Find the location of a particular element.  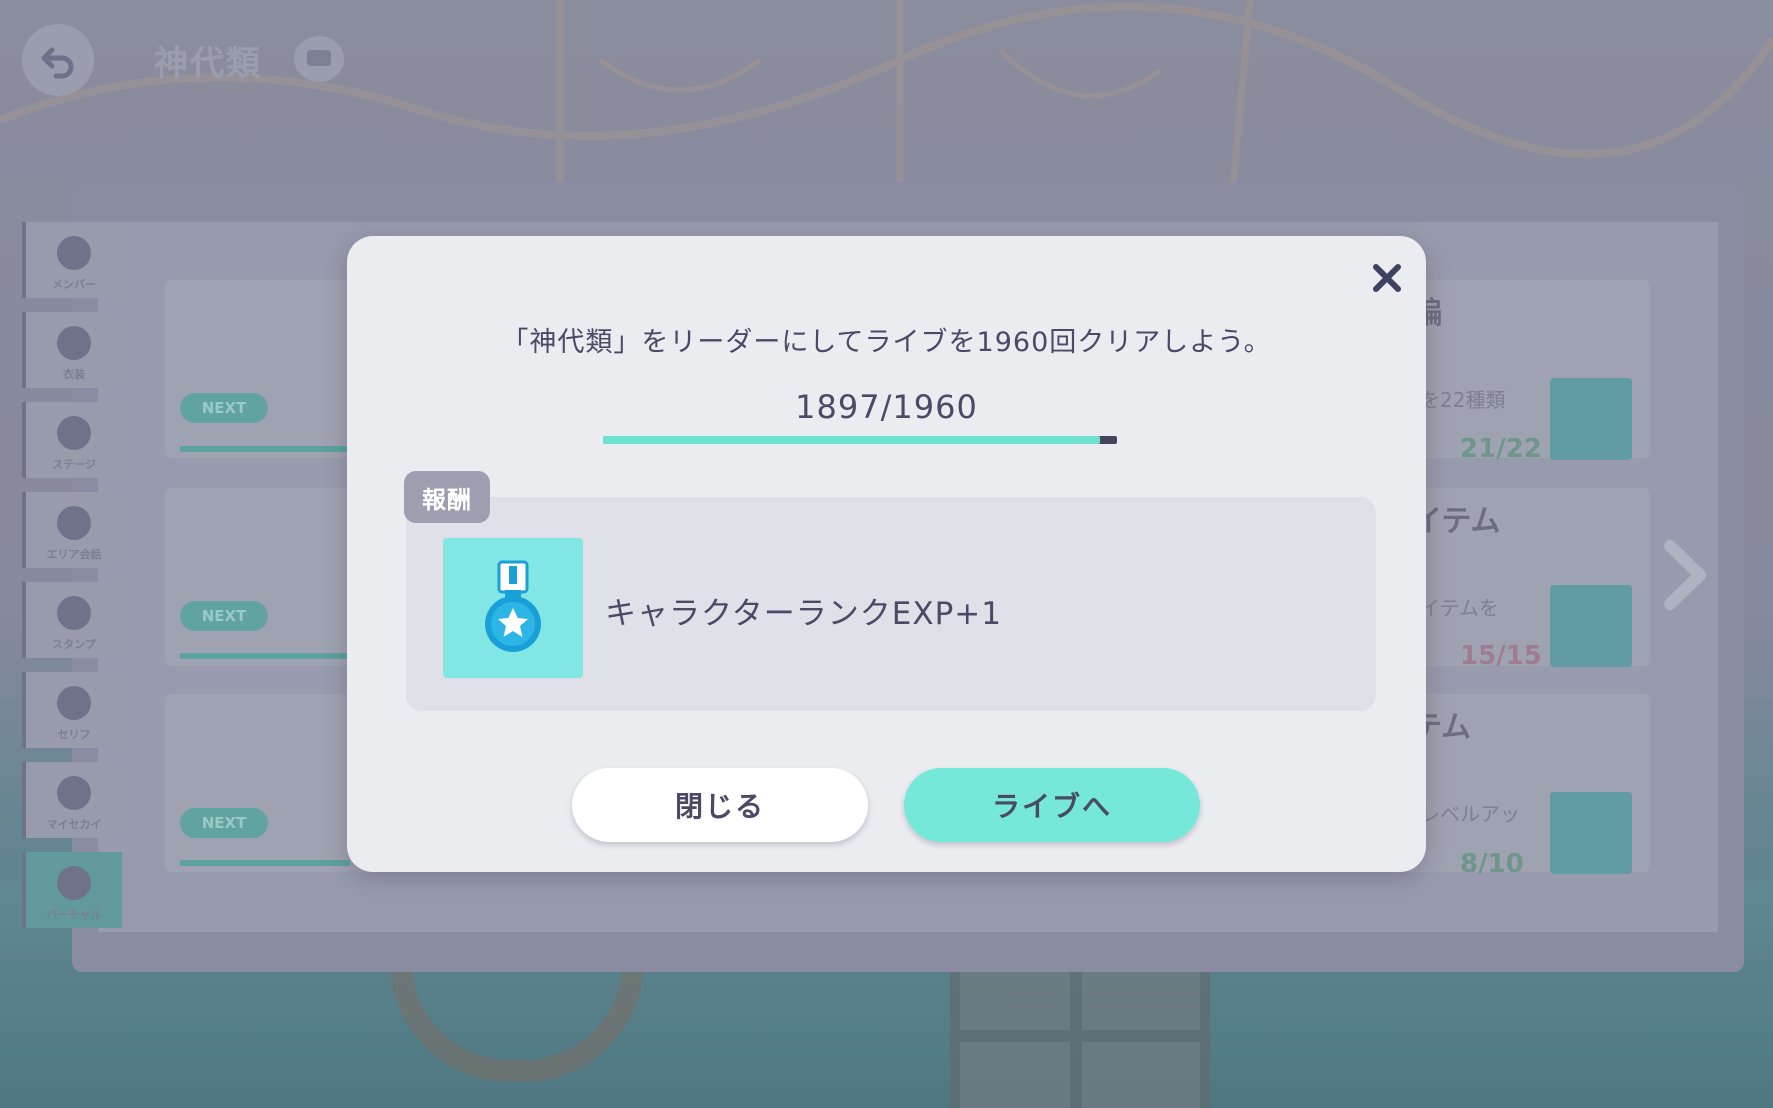

reward-tag: 報酬 is located at coordinates (447, 497).